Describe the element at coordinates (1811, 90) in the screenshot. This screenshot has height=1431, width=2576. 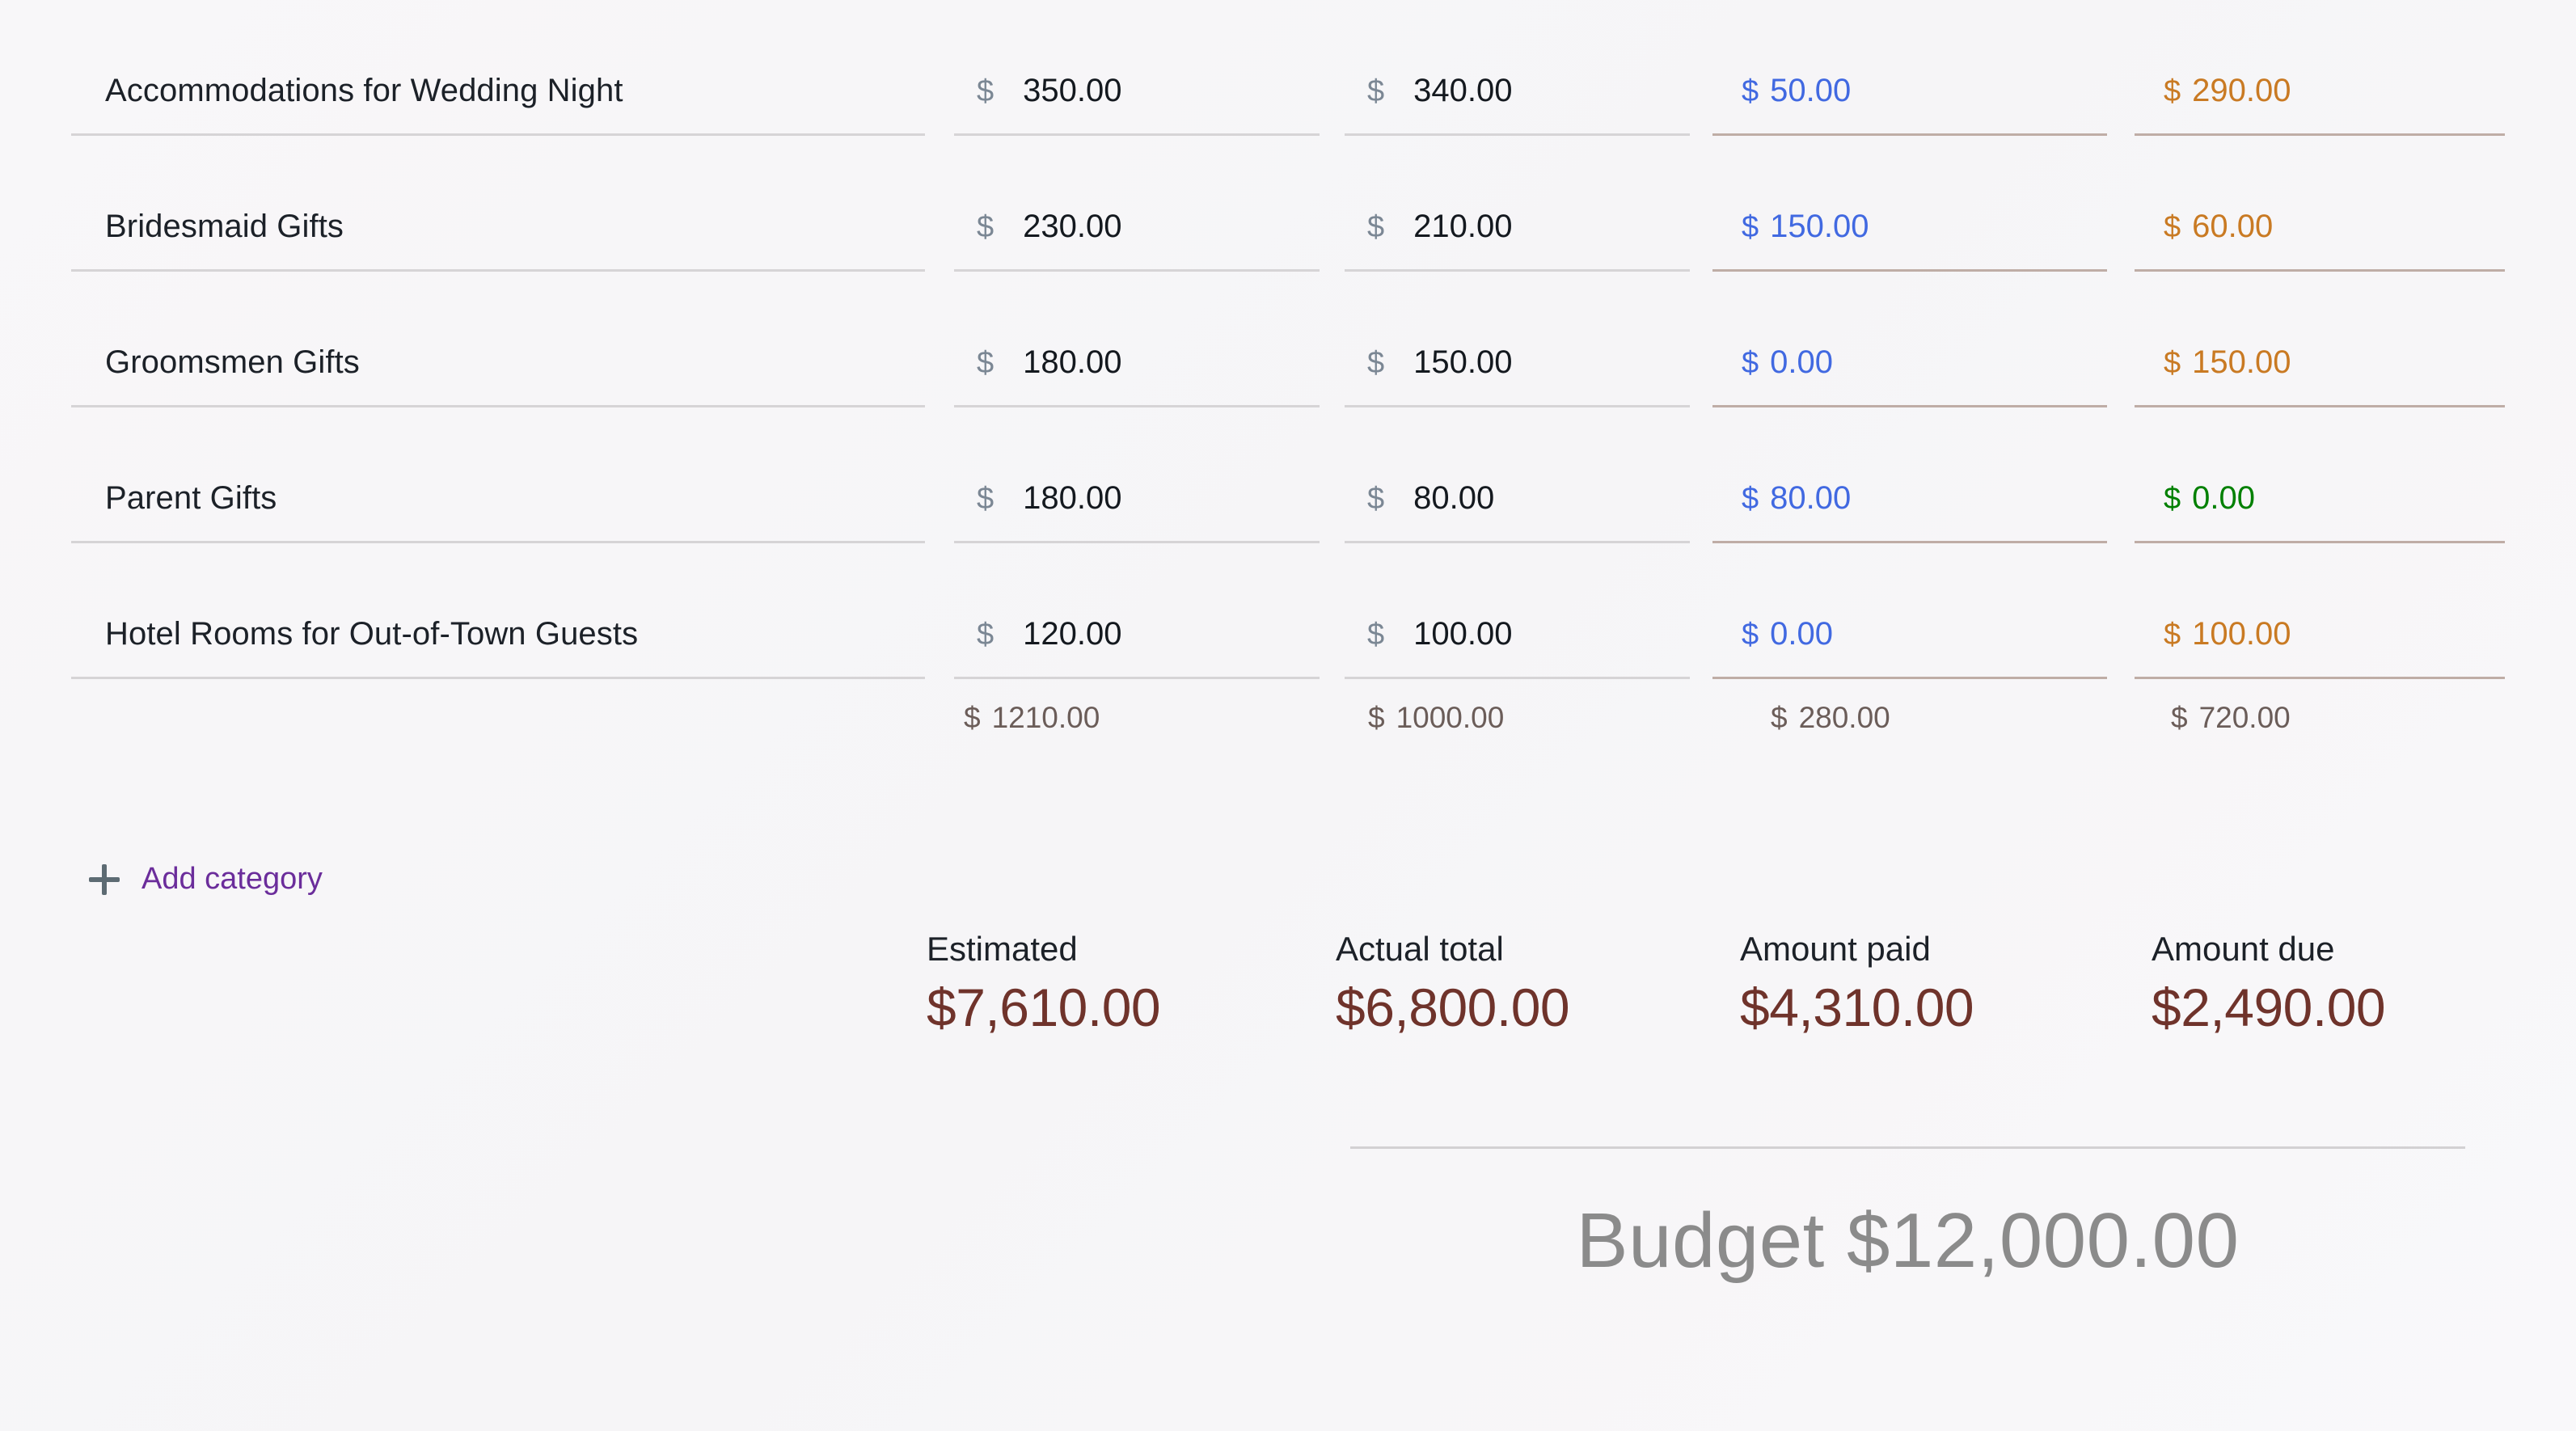
I see `amount-value: 50.00` at that location.